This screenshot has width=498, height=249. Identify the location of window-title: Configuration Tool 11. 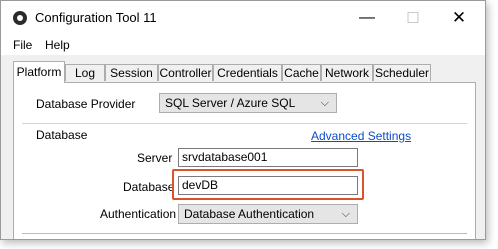
(96, 17).